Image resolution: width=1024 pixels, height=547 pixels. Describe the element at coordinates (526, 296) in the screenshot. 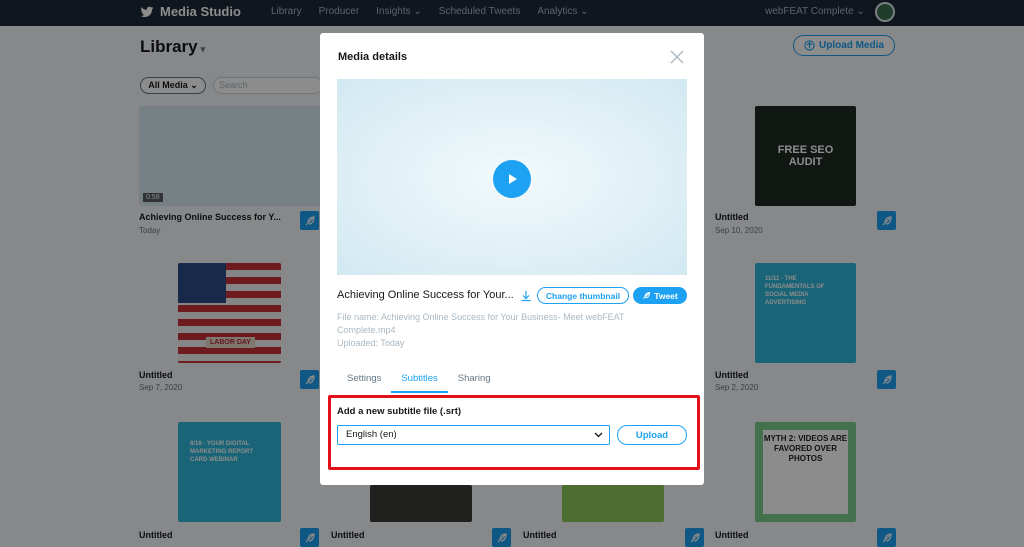

I see `download-icon` at that location.